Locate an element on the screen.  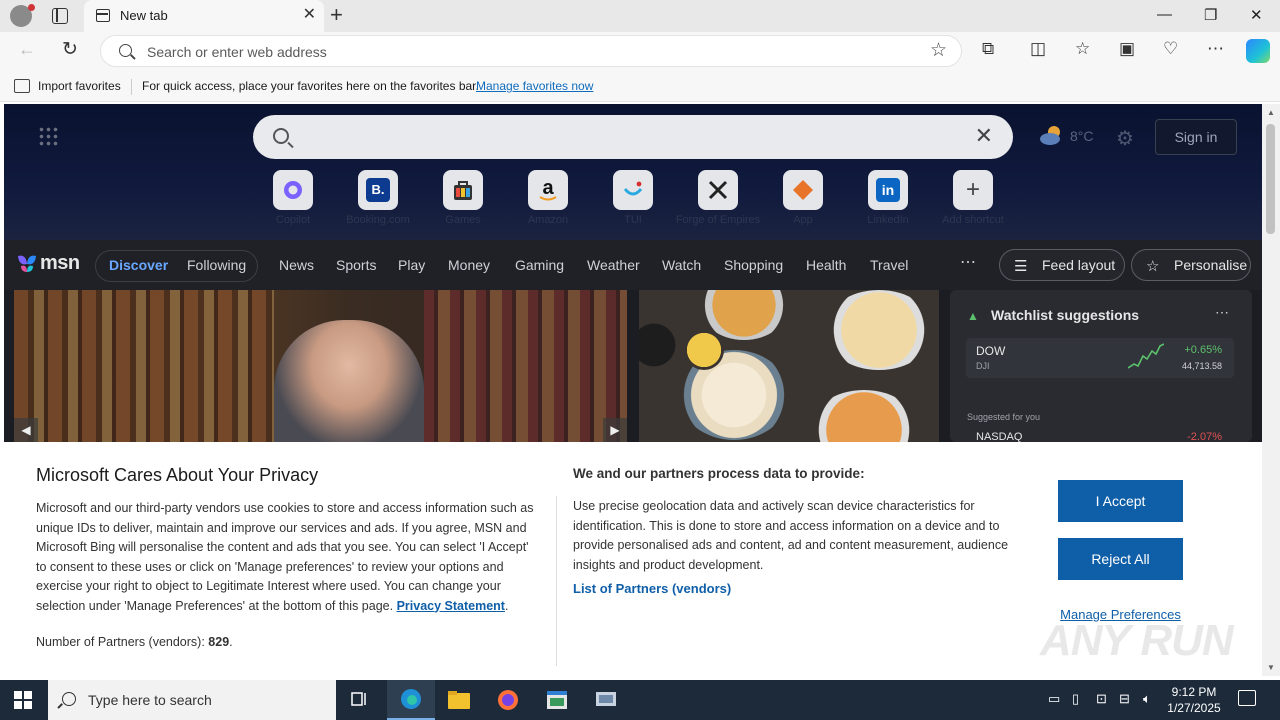
app-launcher-icon is located at coordinates (48, 136).